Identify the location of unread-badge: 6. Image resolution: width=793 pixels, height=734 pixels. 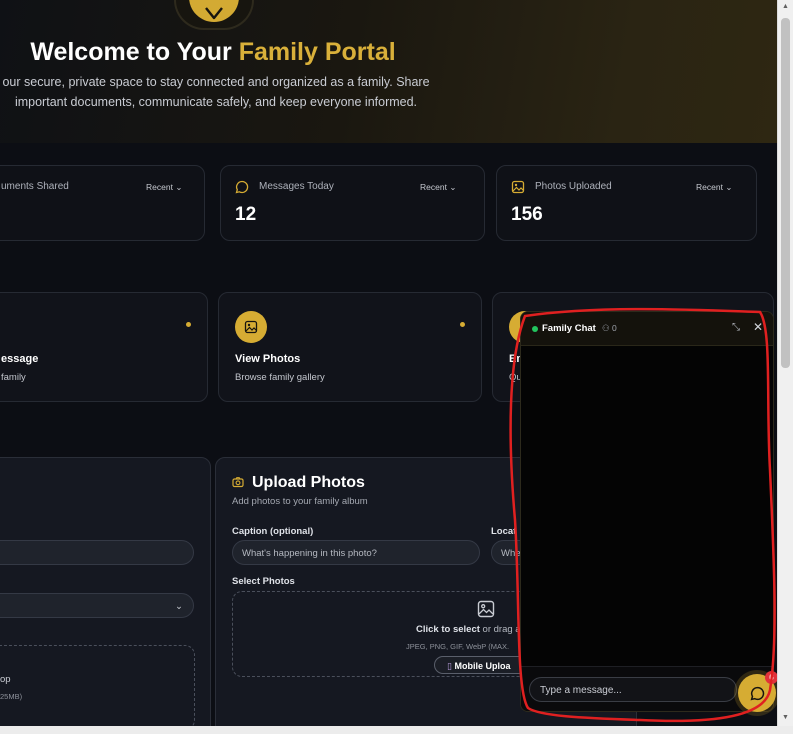
(771, 677).